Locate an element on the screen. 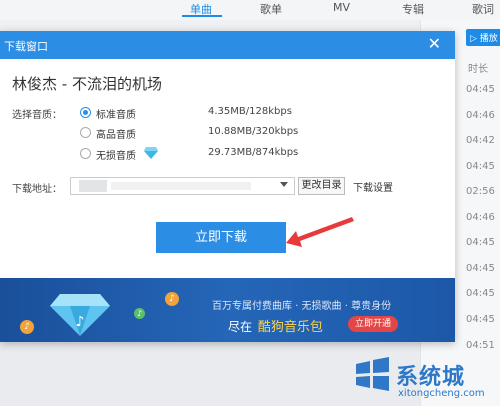 The width and height of the screenshot is (500, 406). duration-header: 时长 is located at coordinates (478, 69).